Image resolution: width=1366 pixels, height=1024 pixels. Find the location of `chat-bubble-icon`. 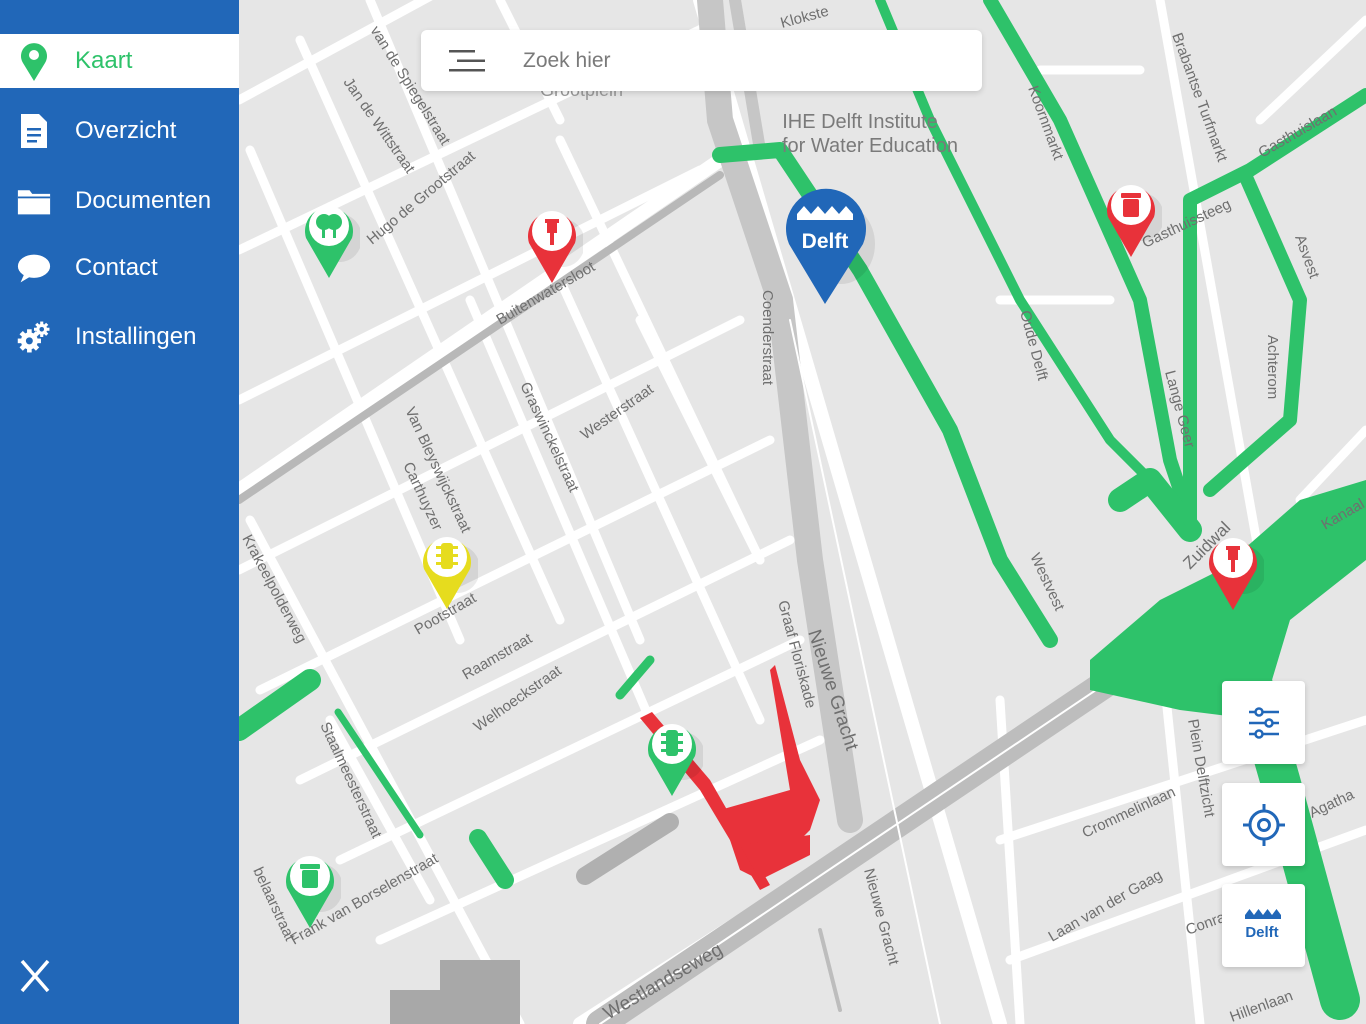

chat-bubble-icon is located at coordinates (34, 268).